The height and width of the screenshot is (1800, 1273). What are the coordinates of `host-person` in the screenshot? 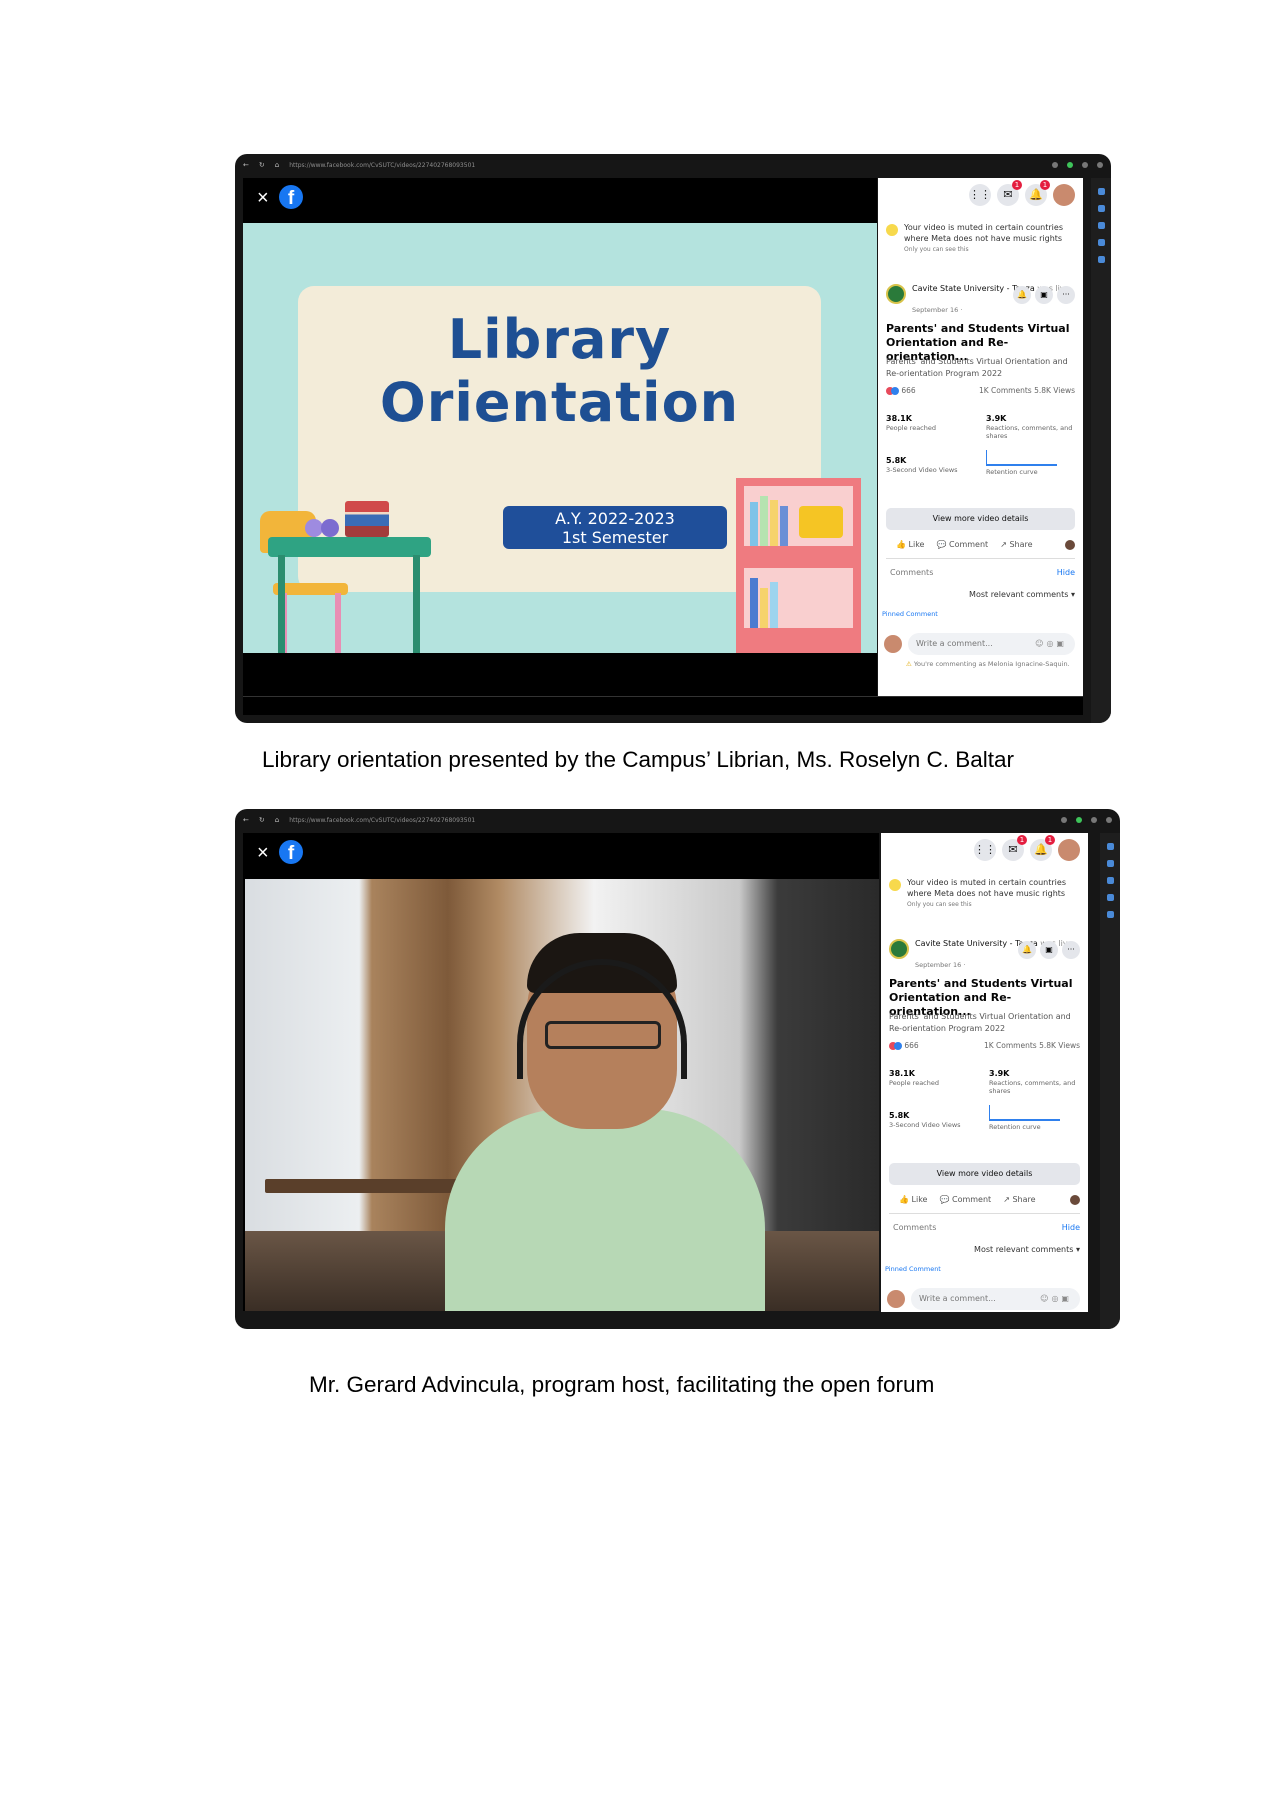 It's located at (605, 1122).